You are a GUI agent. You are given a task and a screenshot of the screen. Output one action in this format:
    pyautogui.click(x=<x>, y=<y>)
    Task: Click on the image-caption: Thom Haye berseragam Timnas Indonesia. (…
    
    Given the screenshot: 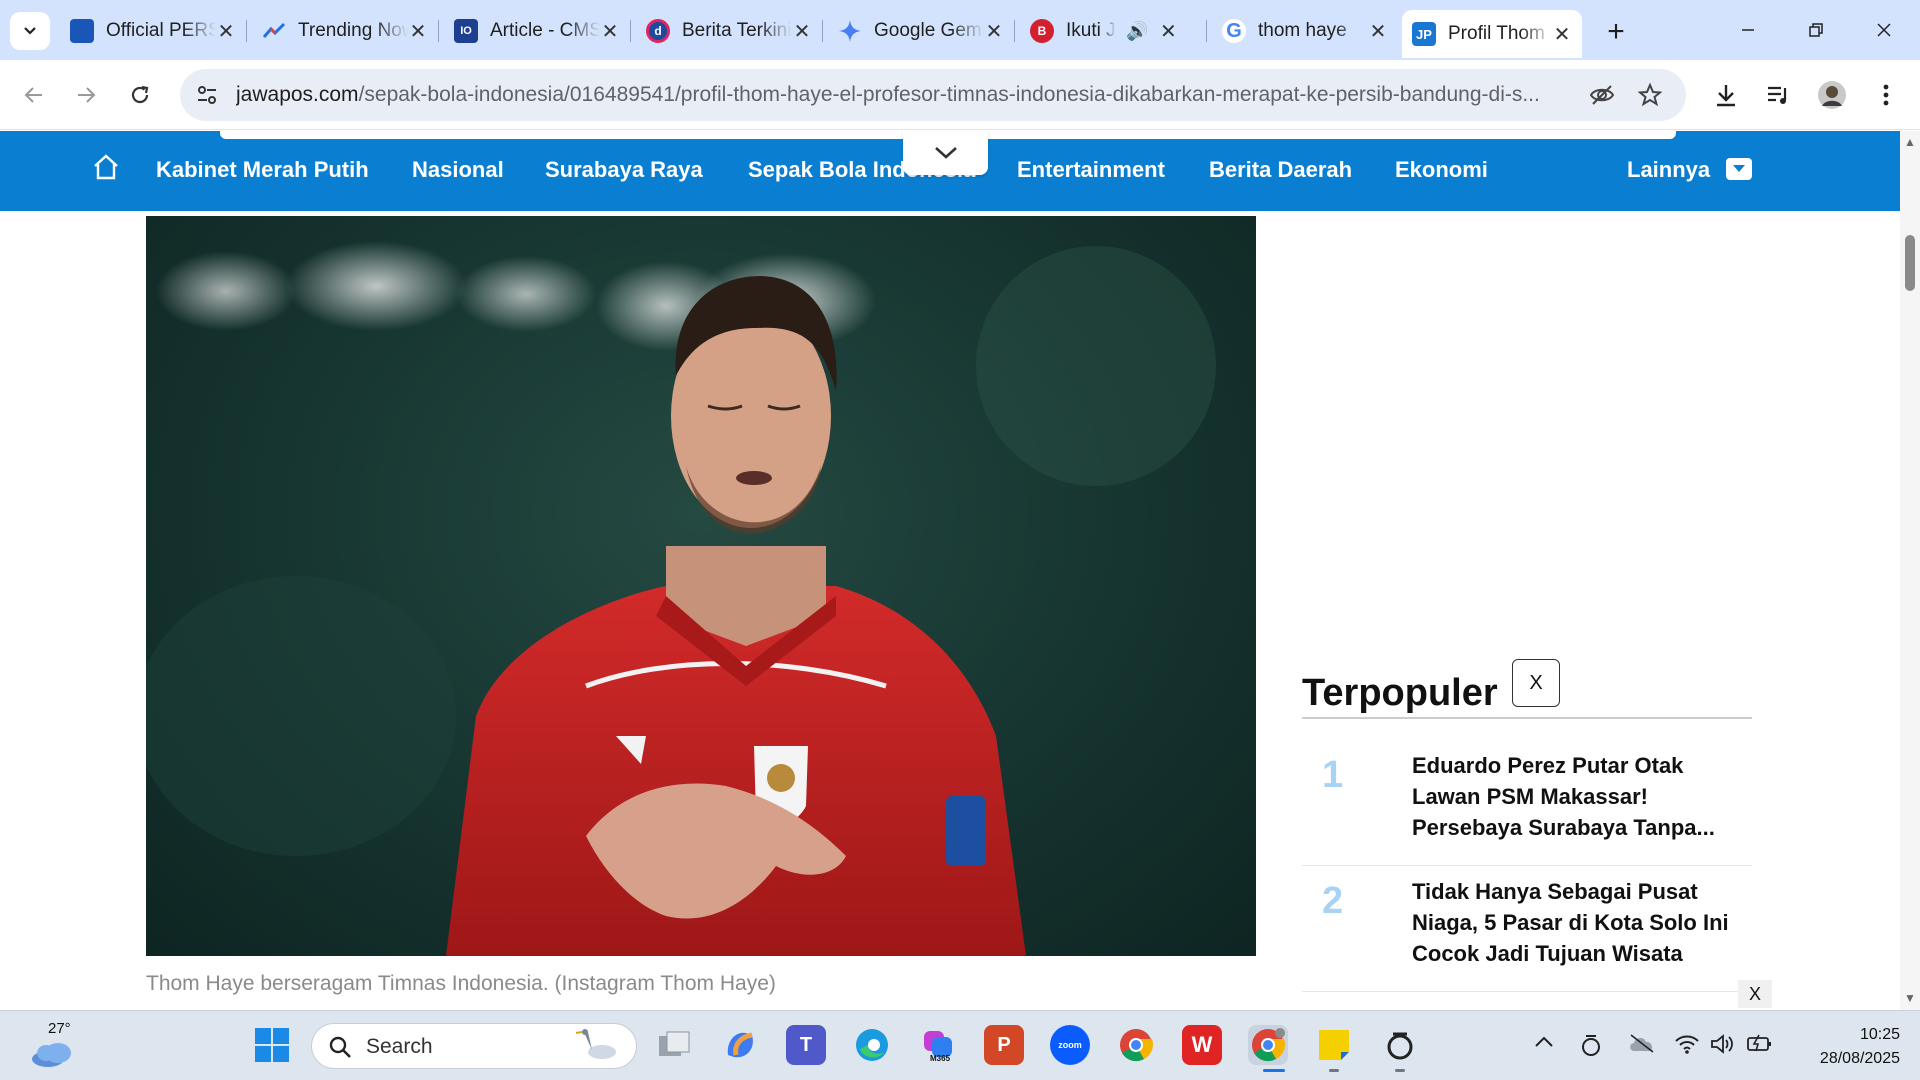 What is the action you would take?
    pyautogui.click(x=461, y=983)
    